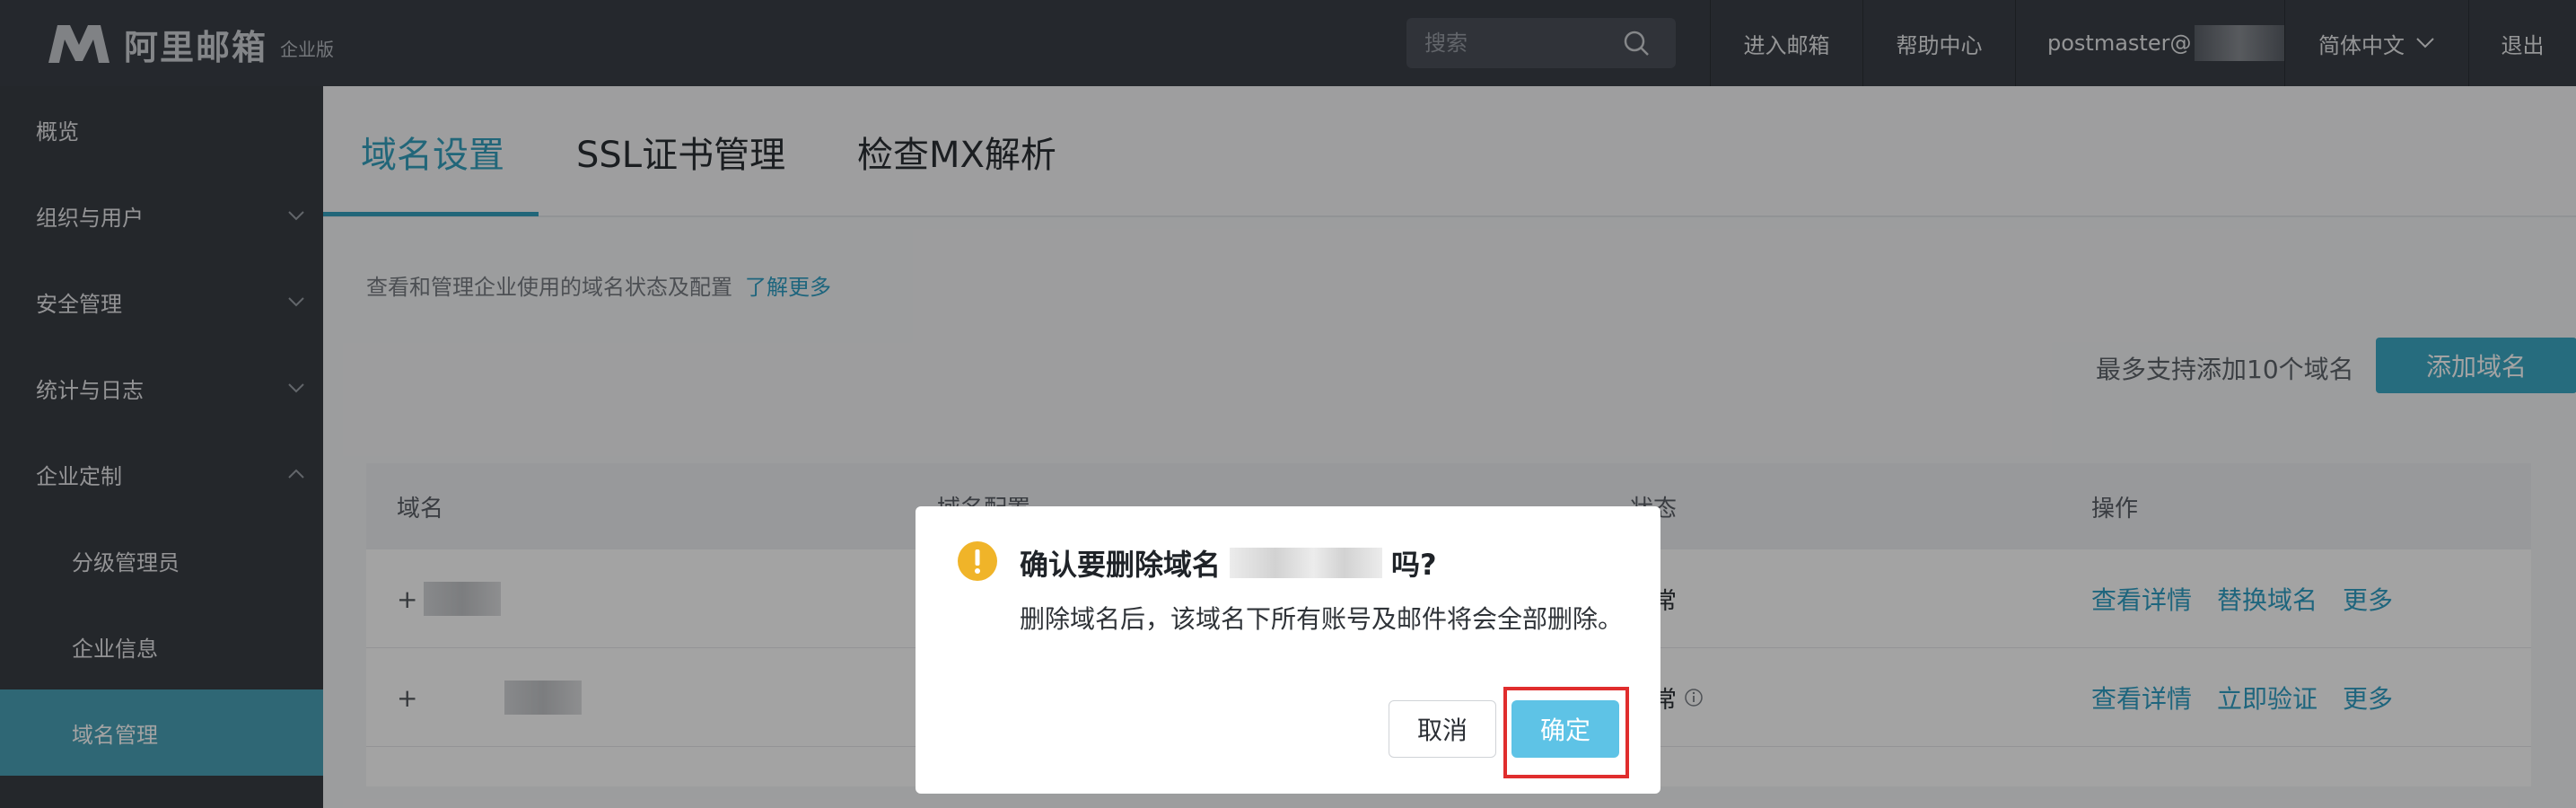 The height and width of the screenshot is (808, 2576). Describe the element at coordinates (1306, 563) in the screenshot. I see `redacted-domain` at that location.